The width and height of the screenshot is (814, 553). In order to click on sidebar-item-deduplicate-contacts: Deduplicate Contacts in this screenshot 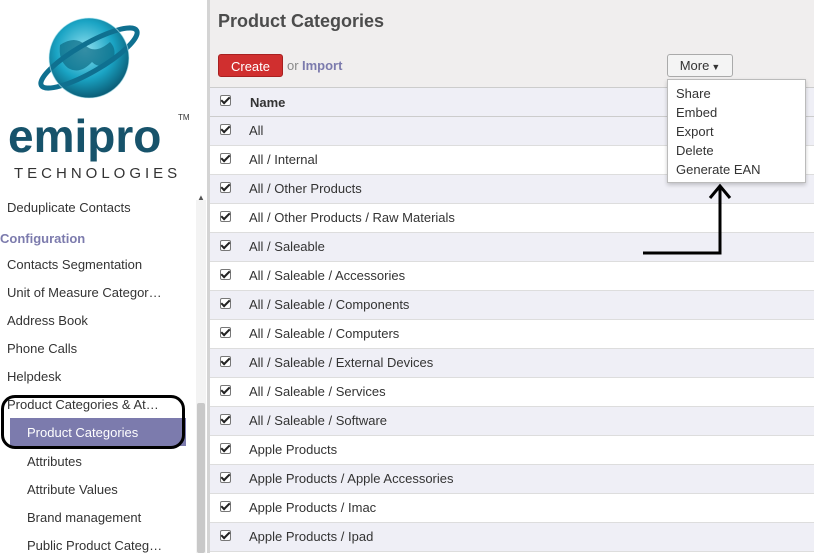, I will do `click(69, 207)`.